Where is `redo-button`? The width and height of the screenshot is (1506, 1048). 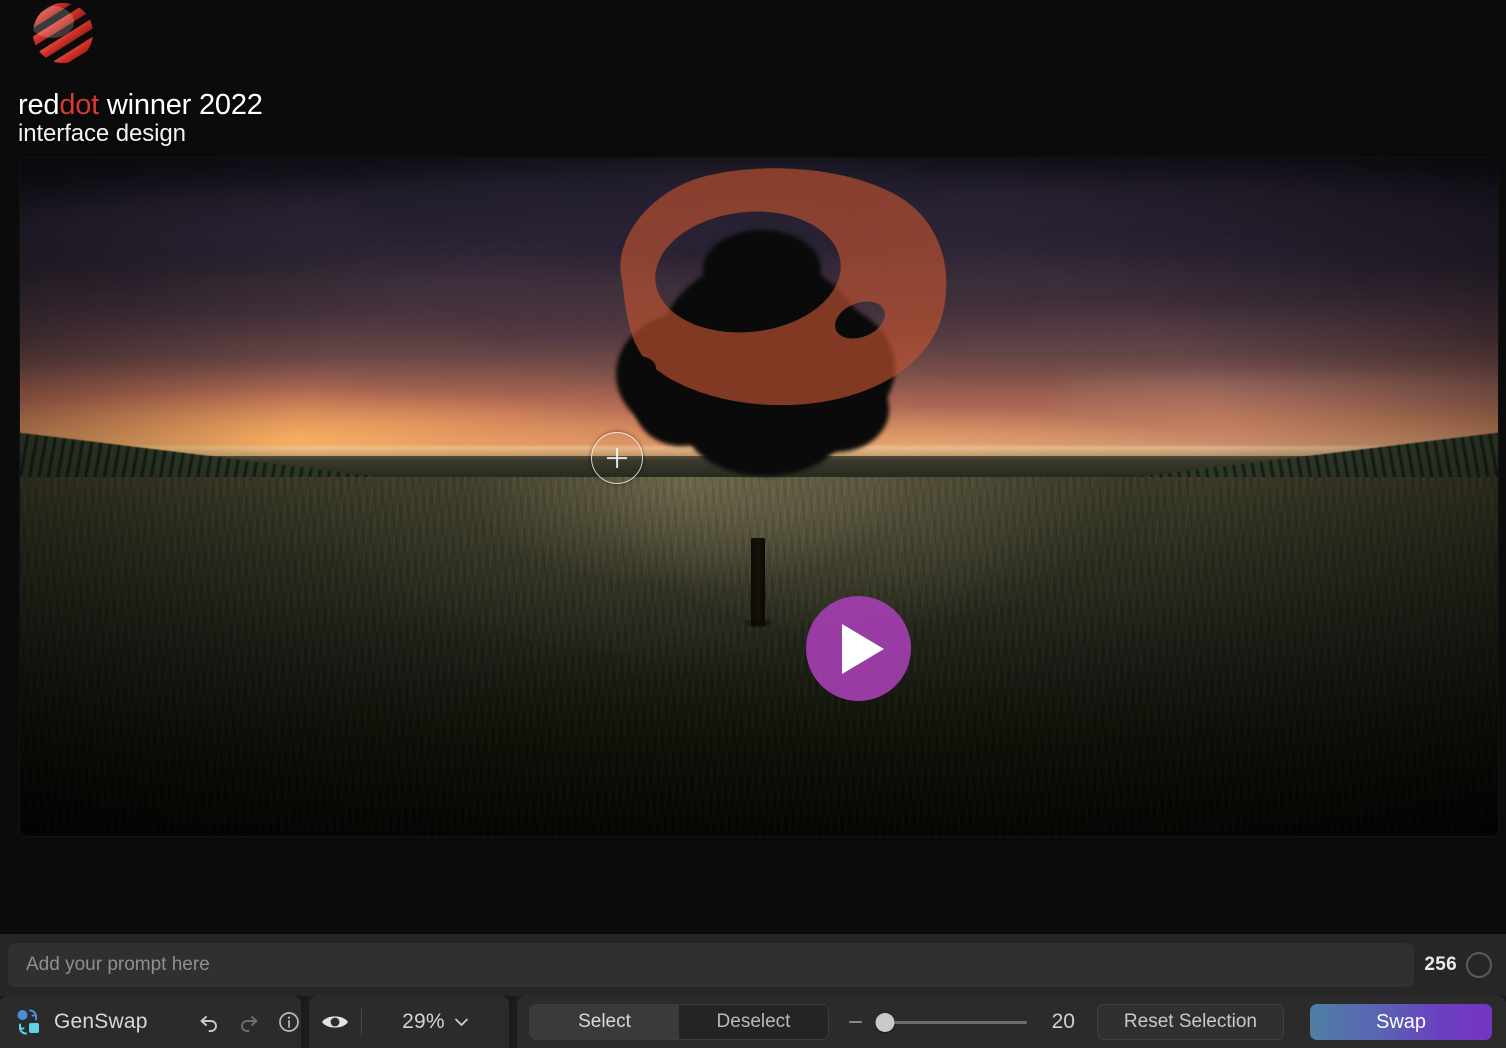
redo-button is located at coordinates (249, 1022).